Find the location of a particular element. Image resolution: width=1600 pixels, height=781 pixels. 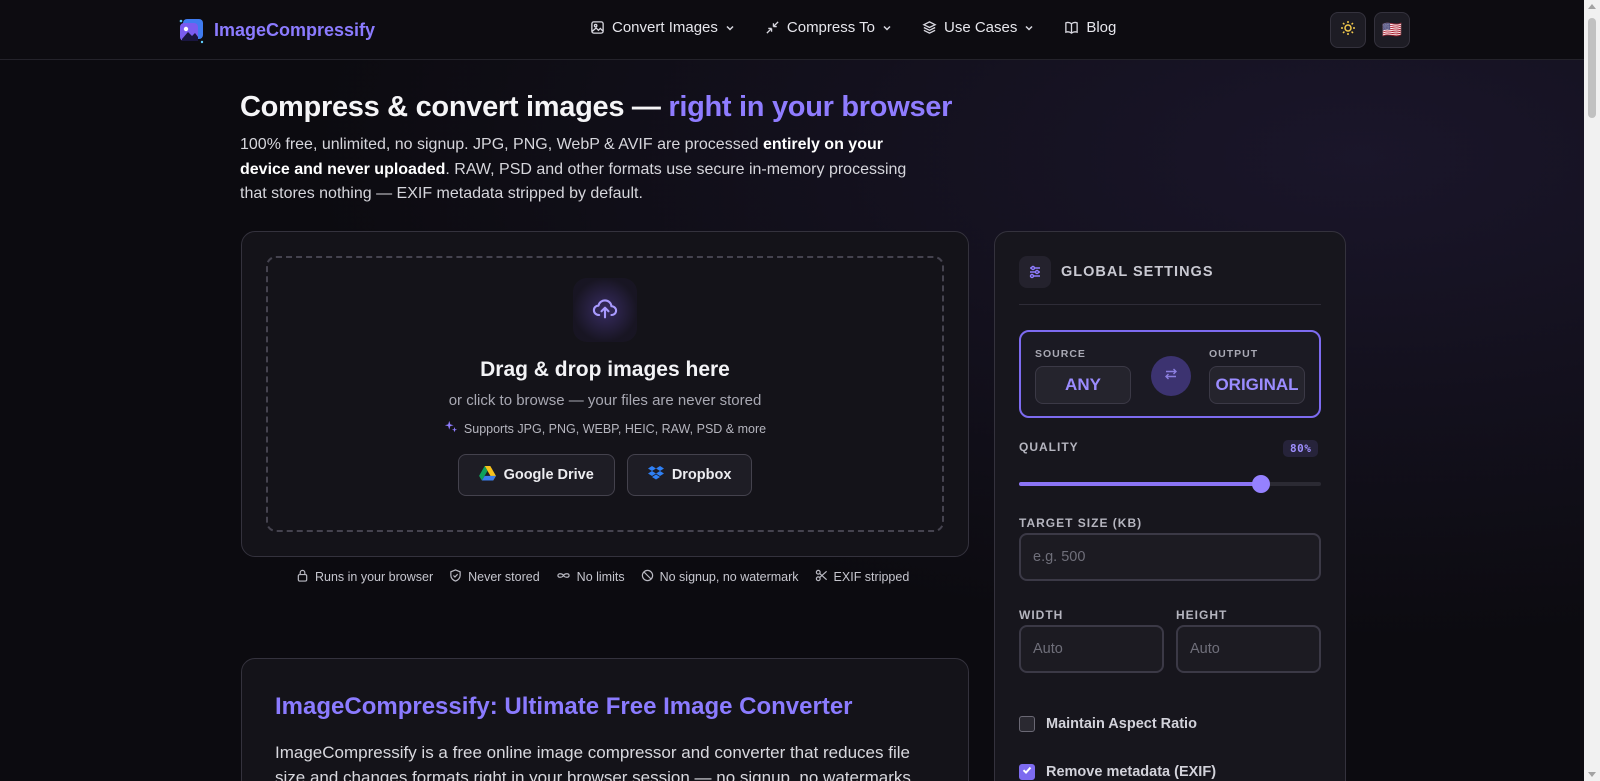

swap-formats-button is located at coordinates (1171, 376).